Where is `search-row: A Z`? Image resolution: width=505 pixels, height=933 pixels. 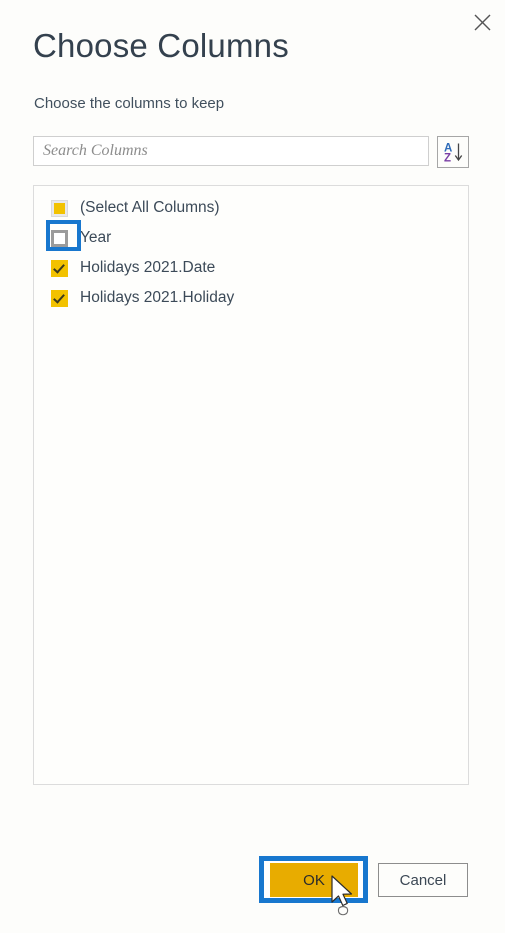
search-row: A Z is located at coordinates (251, 152).